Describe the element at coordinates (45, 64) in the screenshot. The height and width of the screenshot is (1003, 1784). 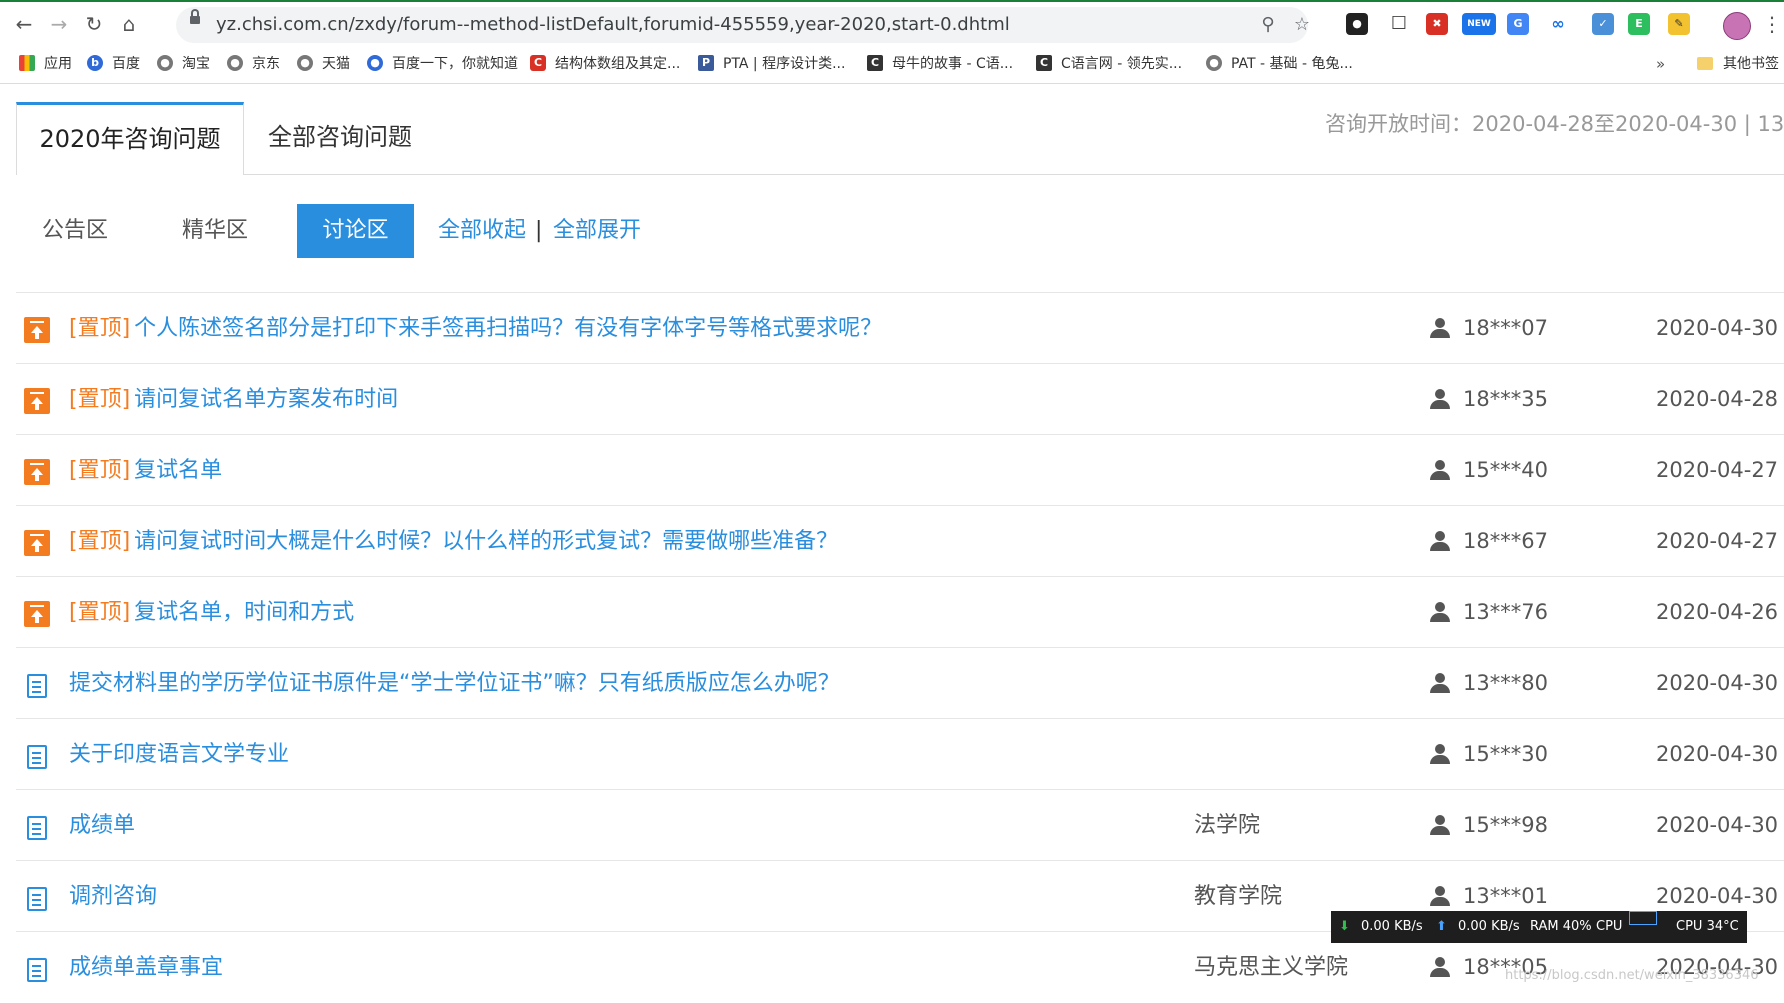
I see `bookmark-apps: 应用` at that location.